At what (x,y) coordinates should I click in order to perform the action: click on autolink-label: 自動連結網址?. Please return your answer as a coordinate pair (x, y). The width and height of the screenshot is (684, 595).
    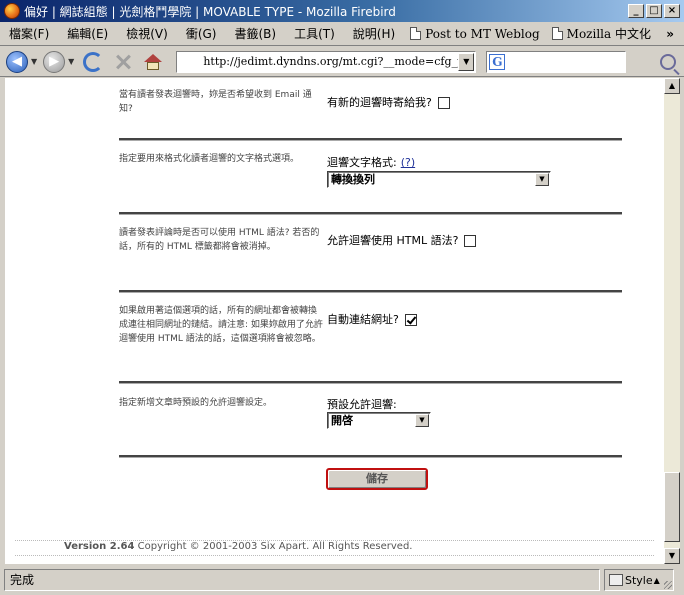
    Looking at the image, I should click on (363, 319).